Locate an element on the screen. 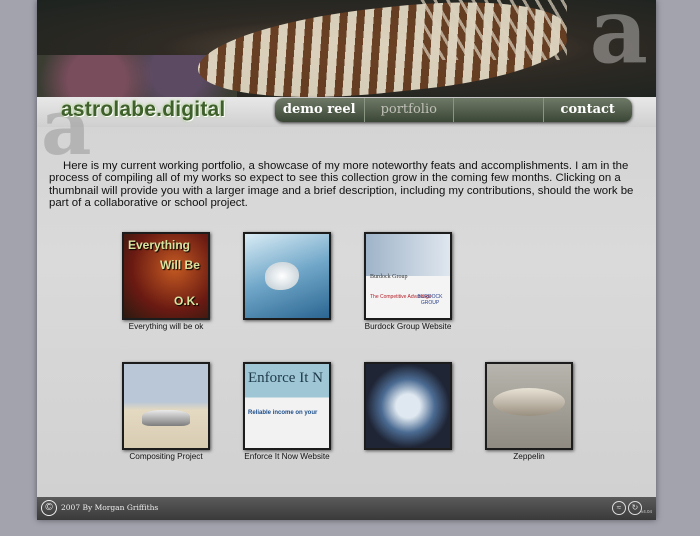  portfolio-item: Compositing Project is located at coordinates (166, 411).